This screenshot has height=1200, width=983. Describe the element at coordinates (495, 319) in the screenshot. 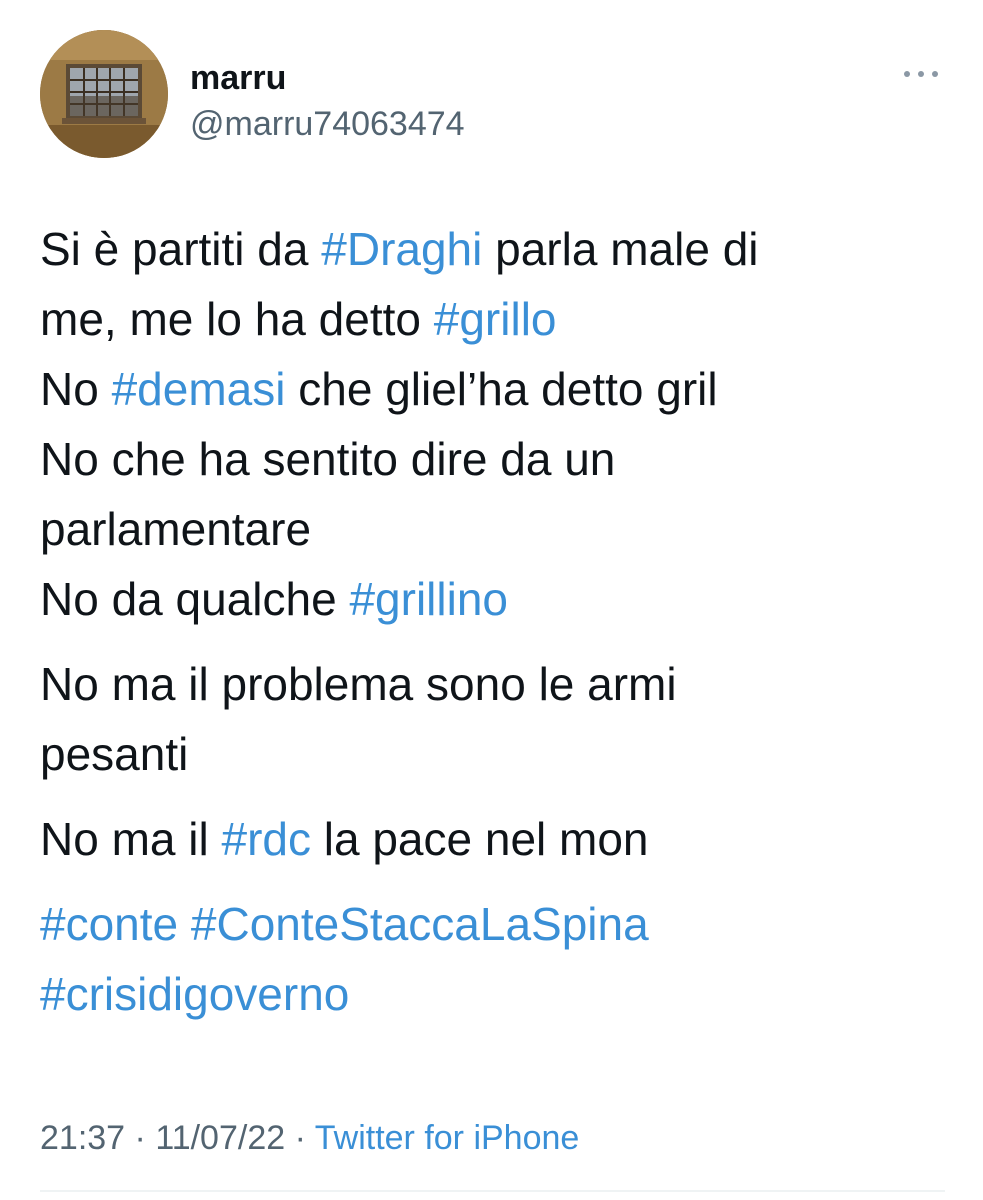

I see `hashtag-link: #grillo` at that location.